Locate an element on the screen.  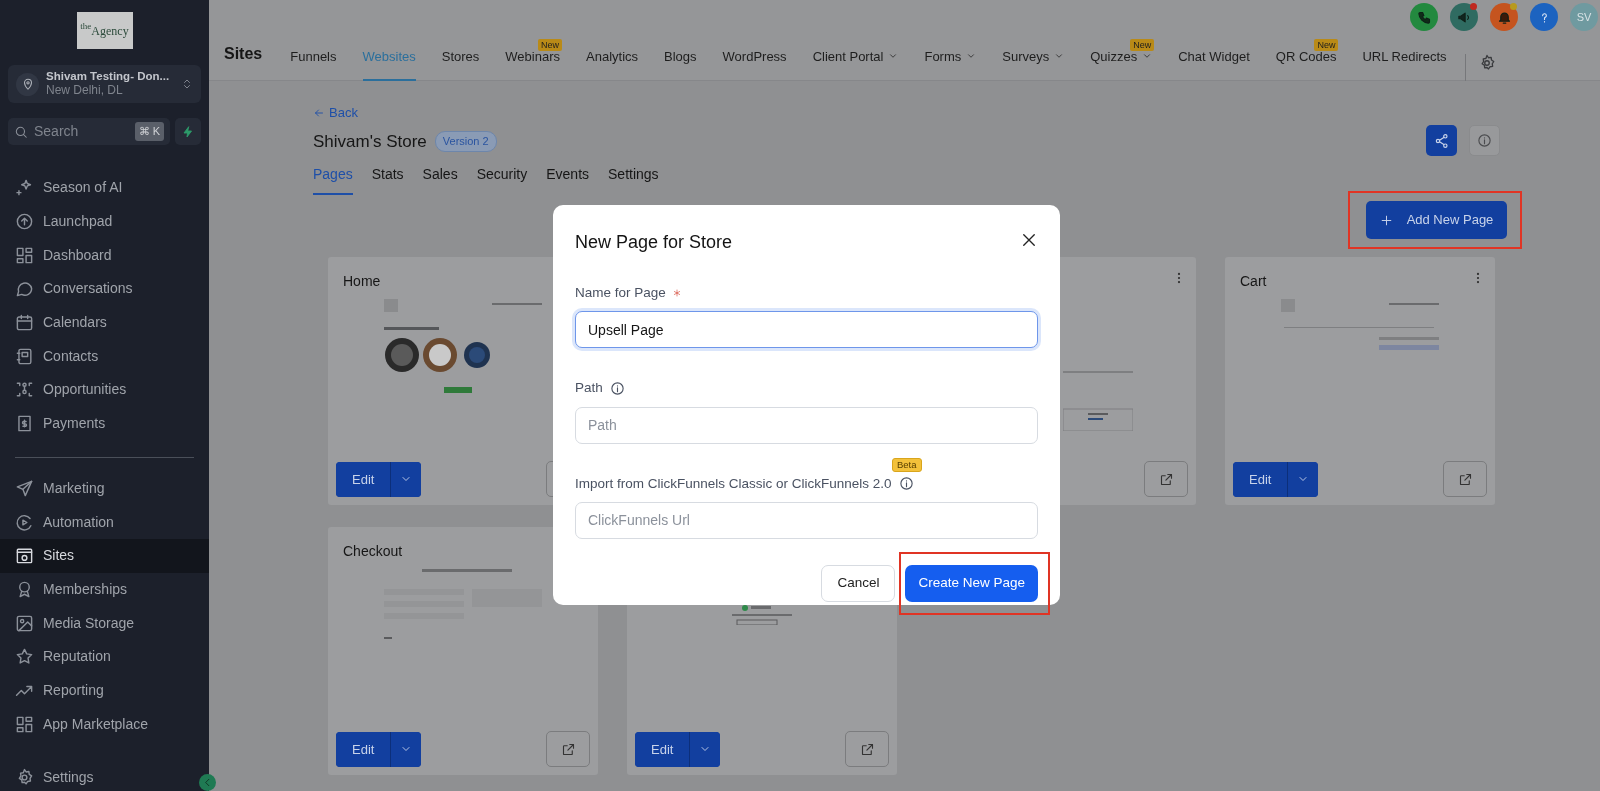
search-placeholder: Search is located at coordinates (56, 131).